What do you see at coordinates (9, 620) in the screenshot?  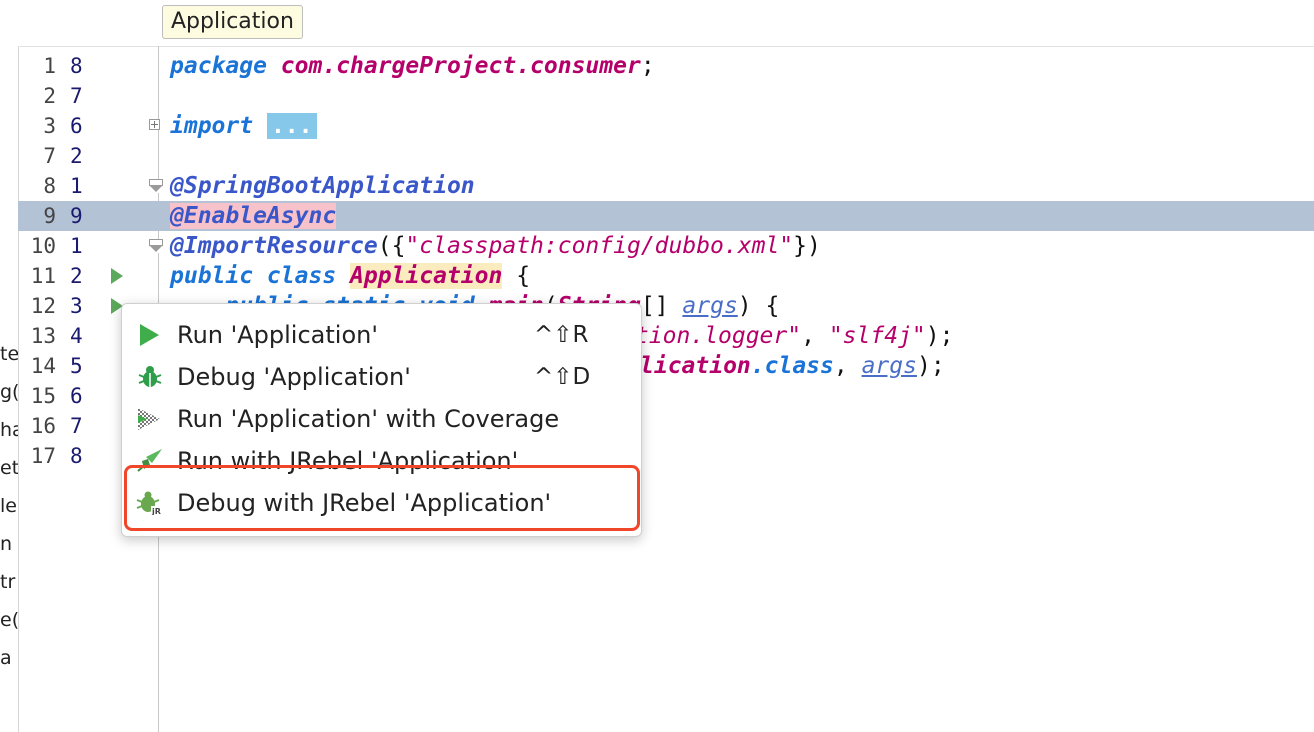 I see `panel-text-fragment: e(` at bounding box center [9, 620].